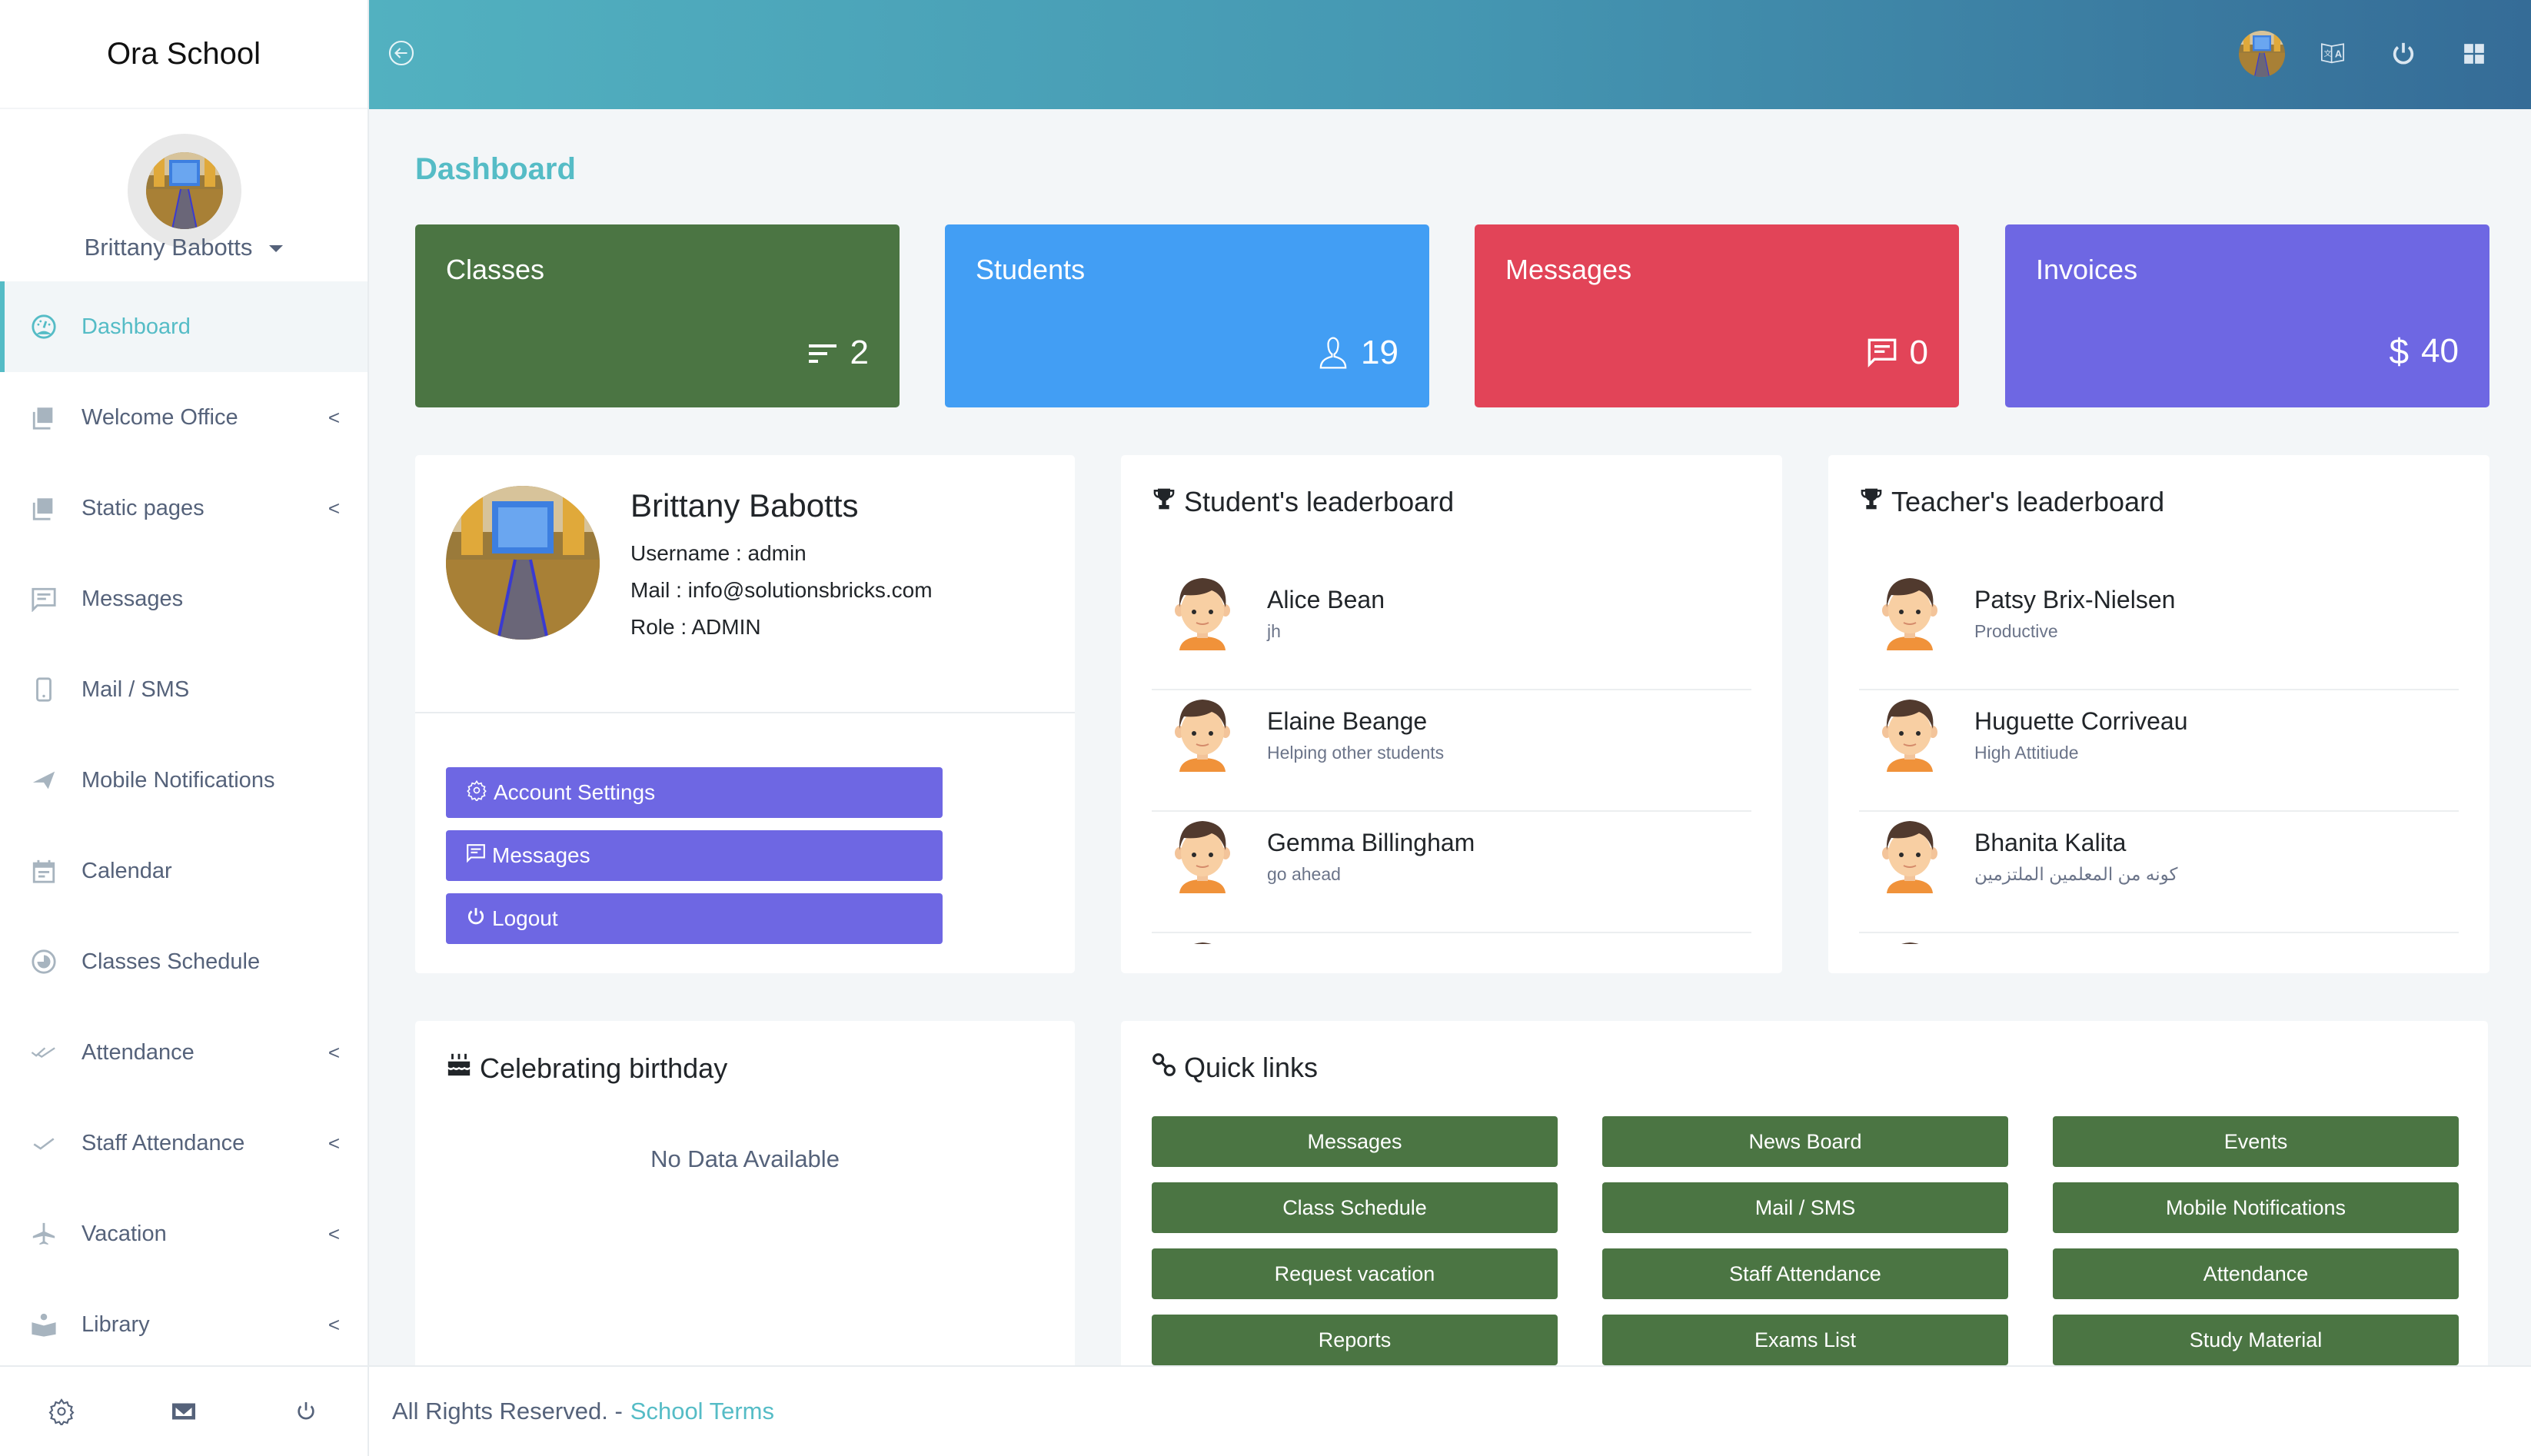 The width and height of the screenshot is (2531, 1456). Describe the element at coordinates (132, 598) in the screenshot. I see `sidebar-item-label: Messages` at that location.